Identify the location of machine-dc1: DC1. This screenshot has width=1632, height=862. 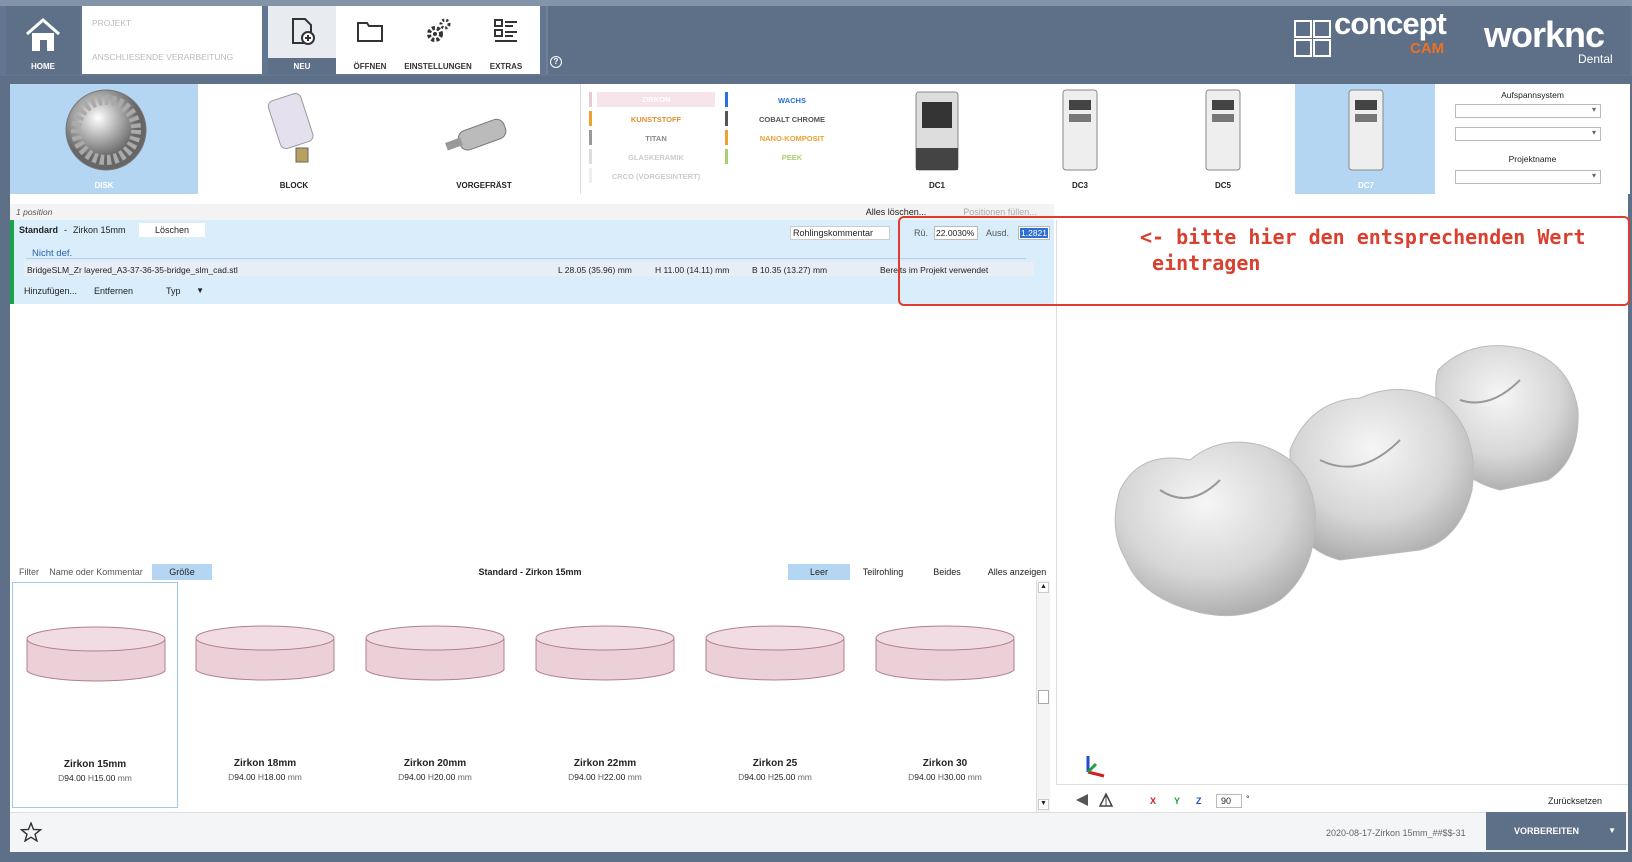
(937, 139).